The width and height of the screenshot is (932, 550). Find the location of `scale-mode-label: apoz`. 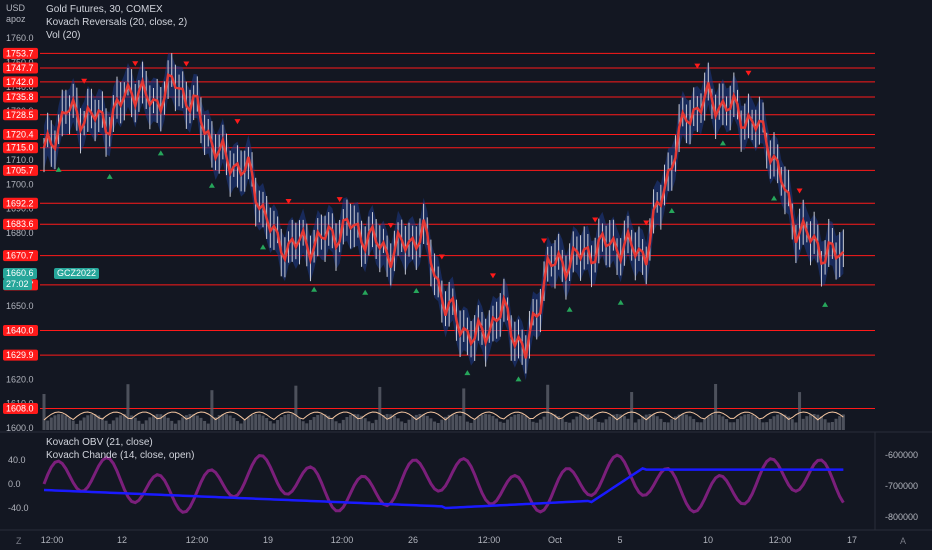

scale-mode-label: apoz is located at coordinates (16, 19).